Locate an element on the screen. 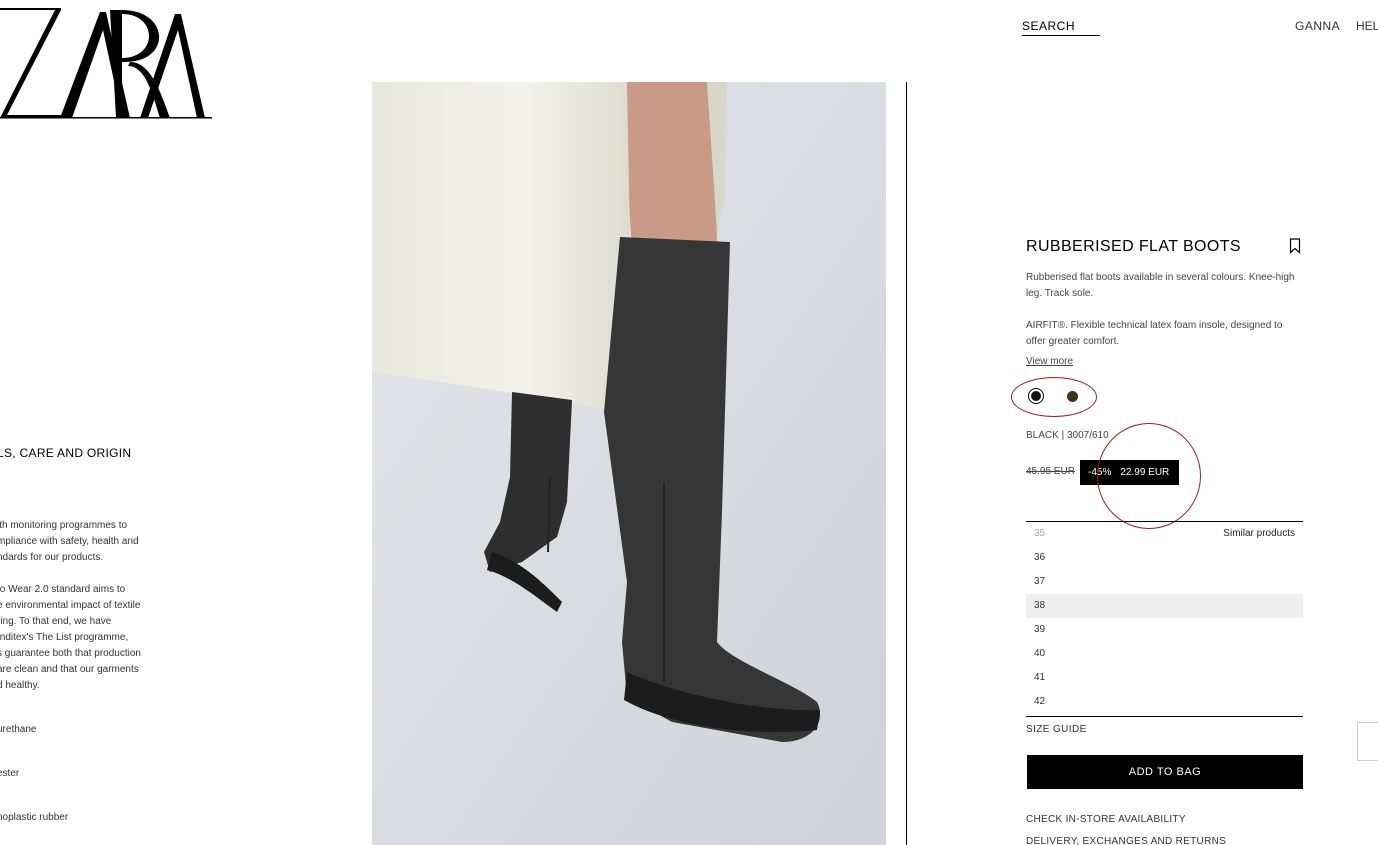 The image size is (1378, 845). delivery-returns-link: DELIVERY, EXCHANGES AND RETURNS is located at coordinates (1126, 840).